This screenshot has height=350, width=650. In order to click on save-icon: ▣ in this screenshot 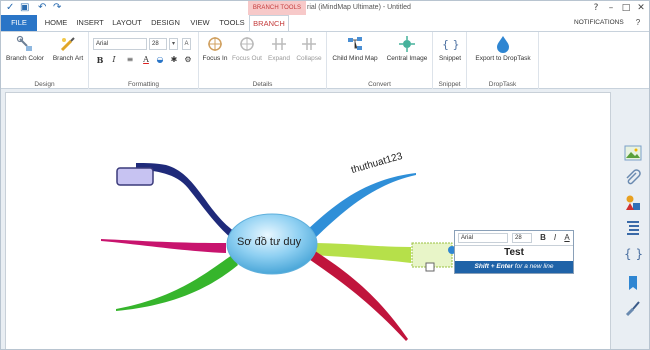, I will do `click(24, 8)`.